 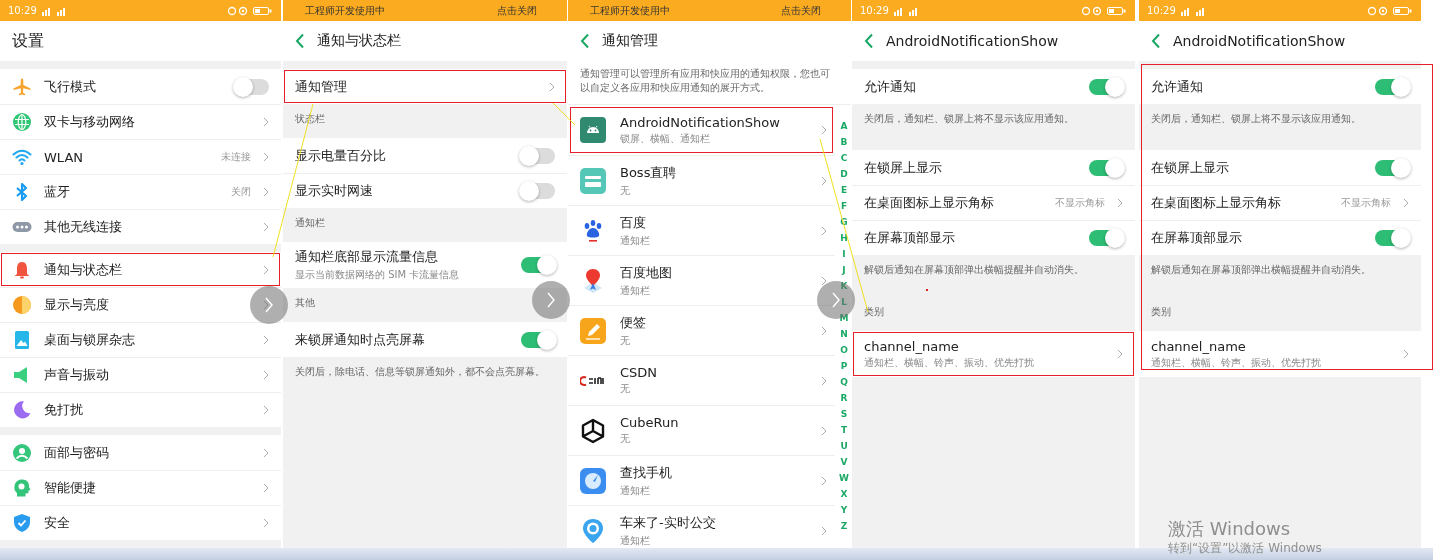 What do you see at coordinates (140, 269) in the screenshot?
I see `list-row: 通知与状态栏` at bounding box center [140, 269].